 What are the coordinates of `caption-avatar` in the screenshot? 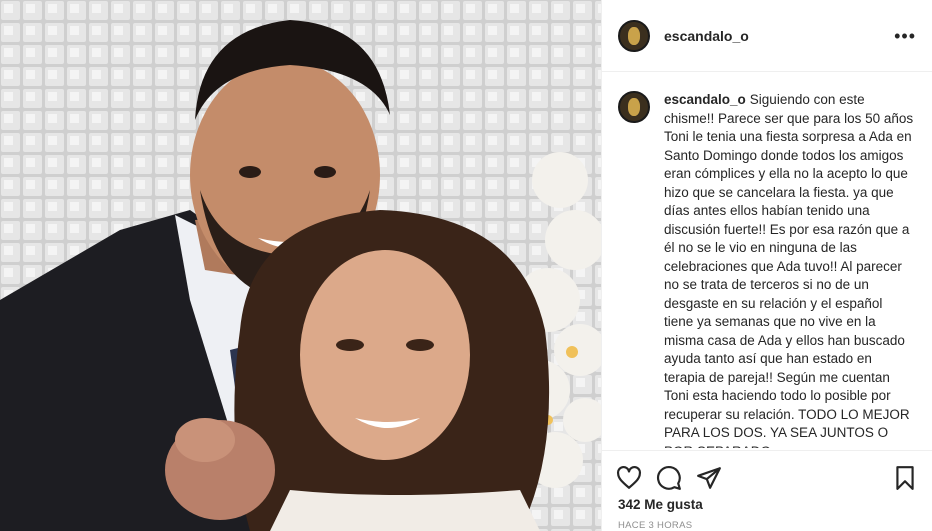 It's located at (634, 107).